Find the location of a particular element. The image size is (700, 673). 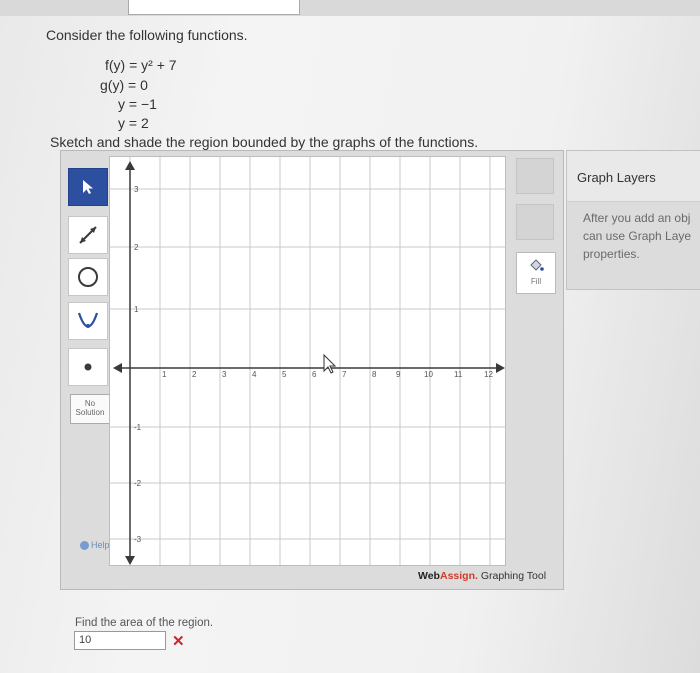

help-label: Help is located at coordinates (100, 545).